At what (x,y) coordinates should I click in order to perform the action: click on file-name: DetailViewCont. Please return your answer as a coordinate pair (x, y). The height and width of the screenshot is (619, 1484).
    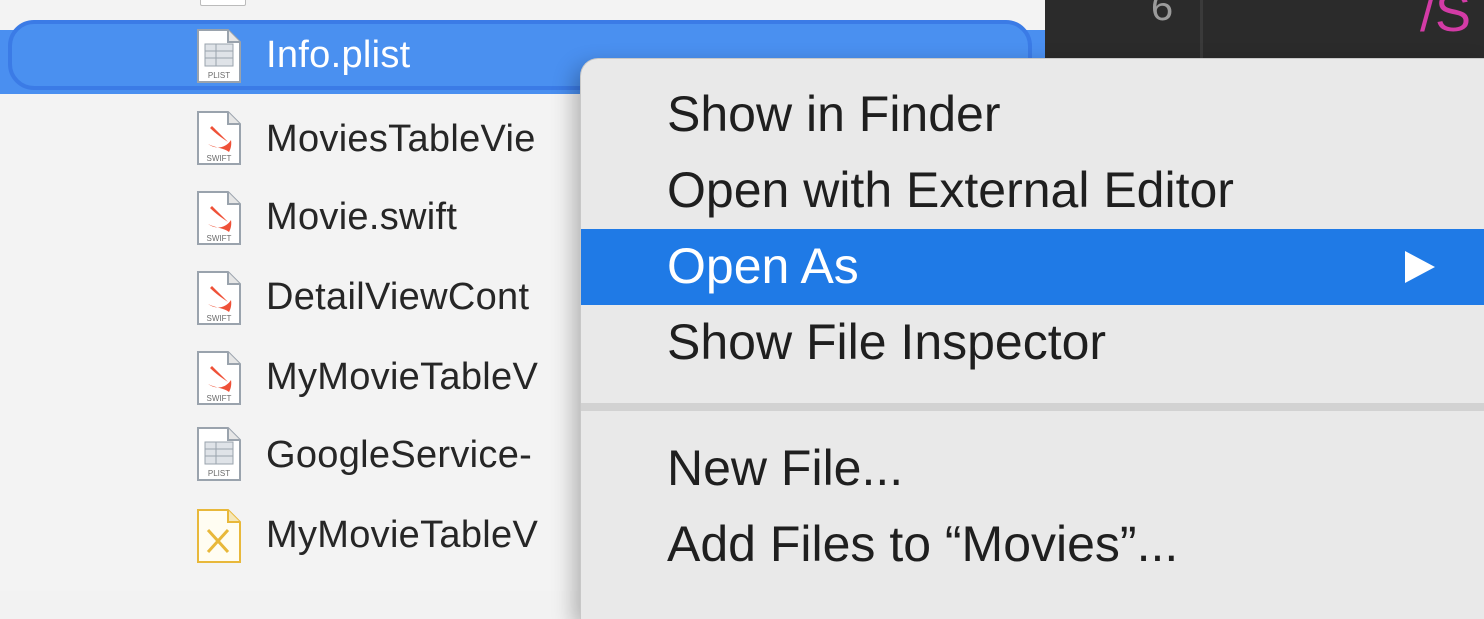
    Looking at the image, I should click on (398, 297).